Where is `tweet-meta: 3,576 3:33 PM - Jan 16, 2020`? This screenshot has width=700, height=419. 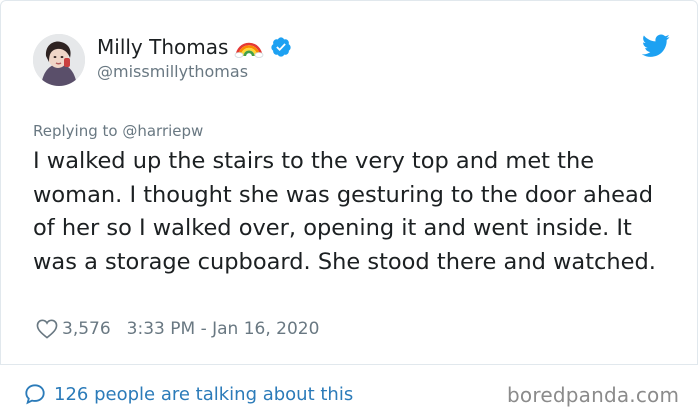
tweet-meta: 3,576 3:33 PM - Jan 16, 2020 is located at coordinates (177, 329).